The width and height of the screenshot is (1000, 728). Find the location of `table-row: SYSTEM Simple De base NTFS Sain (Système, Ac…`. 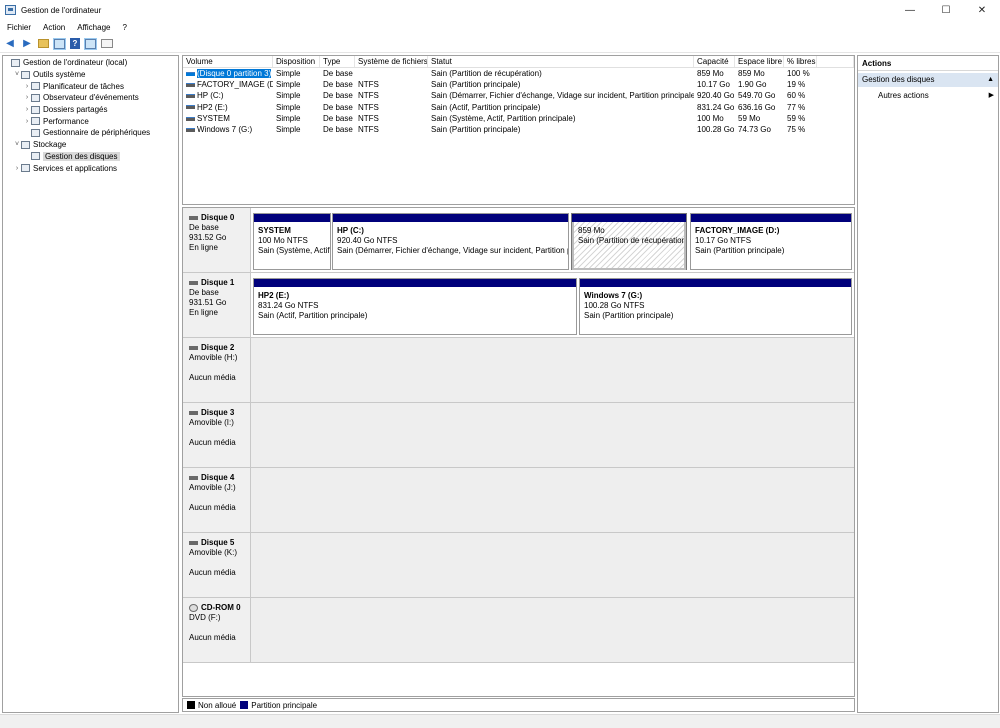

table-row: SYSTEM Simple De base NTFS Sain (Système, Ac… is located at coordinates (518, 118).